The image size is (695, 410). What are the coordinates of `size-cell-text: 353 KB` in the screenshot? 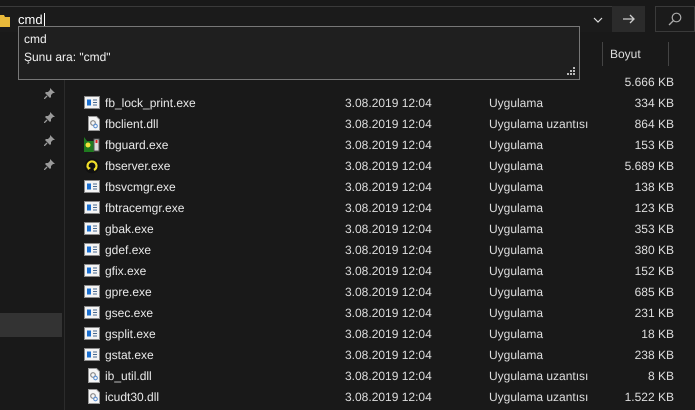 It's located at (654, 229).